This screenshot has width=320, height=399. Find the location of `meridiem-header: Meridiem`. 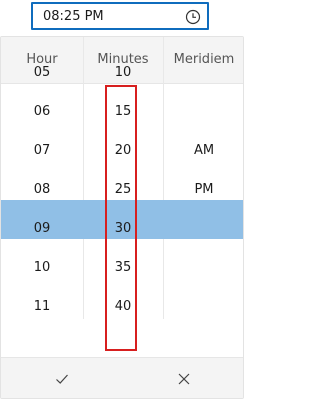

meridiem-header: Meridiem is located at coordinates (204, 59).